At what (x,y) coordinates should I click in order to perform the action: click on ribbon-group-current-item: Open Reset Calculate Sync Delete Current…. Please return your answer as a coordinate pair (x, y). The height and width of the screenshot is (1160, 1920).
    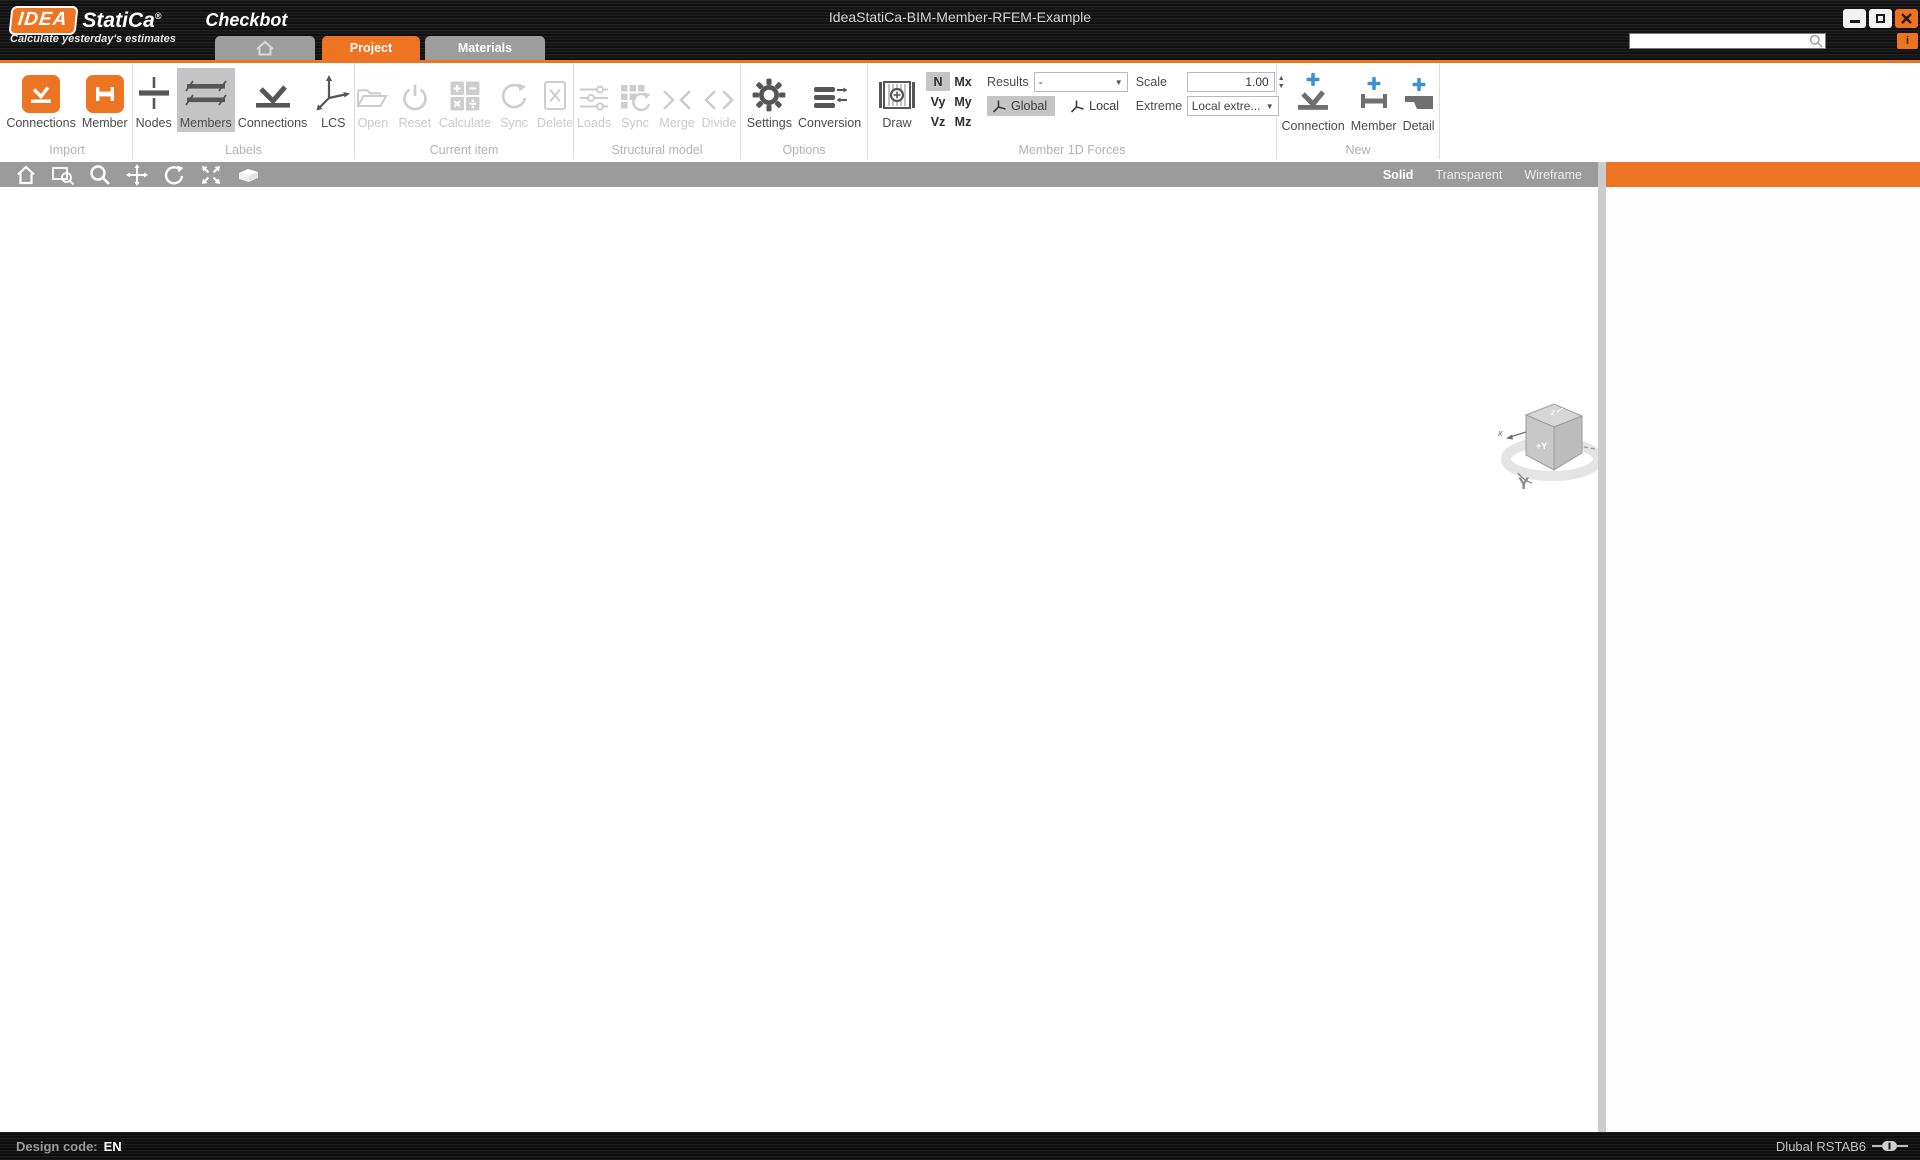
    Looking at the image, I should click on (464, 111).